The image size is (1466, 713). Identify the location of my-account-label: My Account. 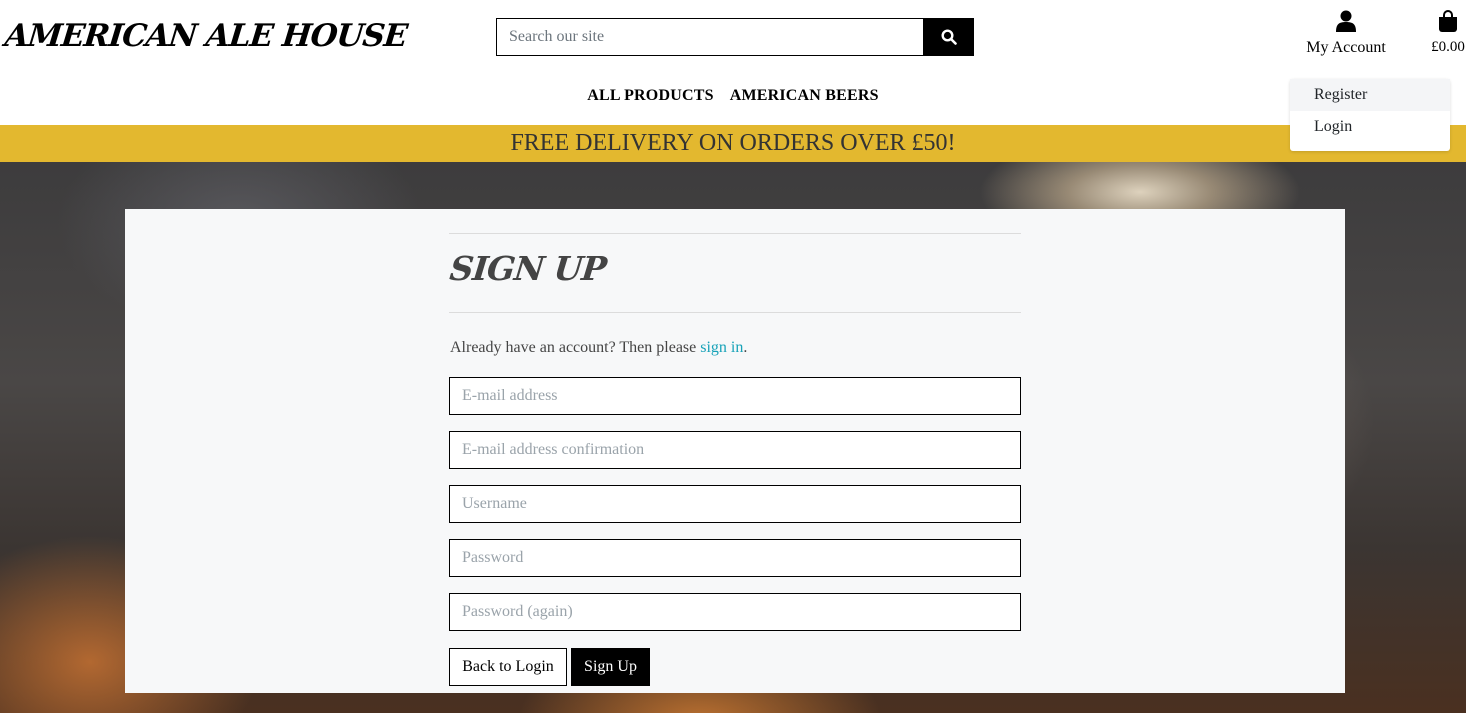
(1346, 47).